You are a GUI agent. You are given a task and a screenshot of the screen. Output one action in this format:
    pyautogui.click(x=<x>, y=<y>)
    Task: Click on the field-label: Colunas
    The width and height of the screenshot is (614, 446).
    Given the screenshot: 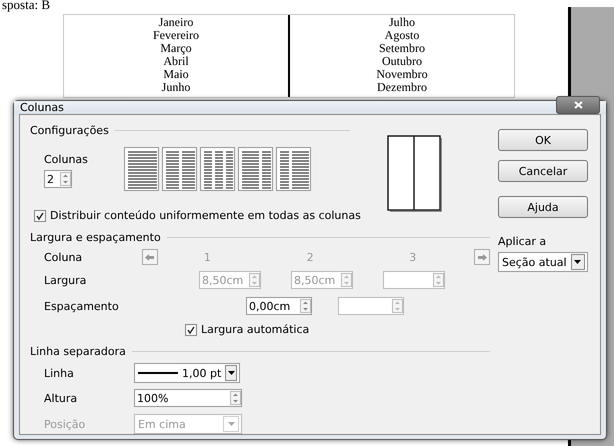 What is the action you would take?
    pyautogui.click(x=66, y=159)
    